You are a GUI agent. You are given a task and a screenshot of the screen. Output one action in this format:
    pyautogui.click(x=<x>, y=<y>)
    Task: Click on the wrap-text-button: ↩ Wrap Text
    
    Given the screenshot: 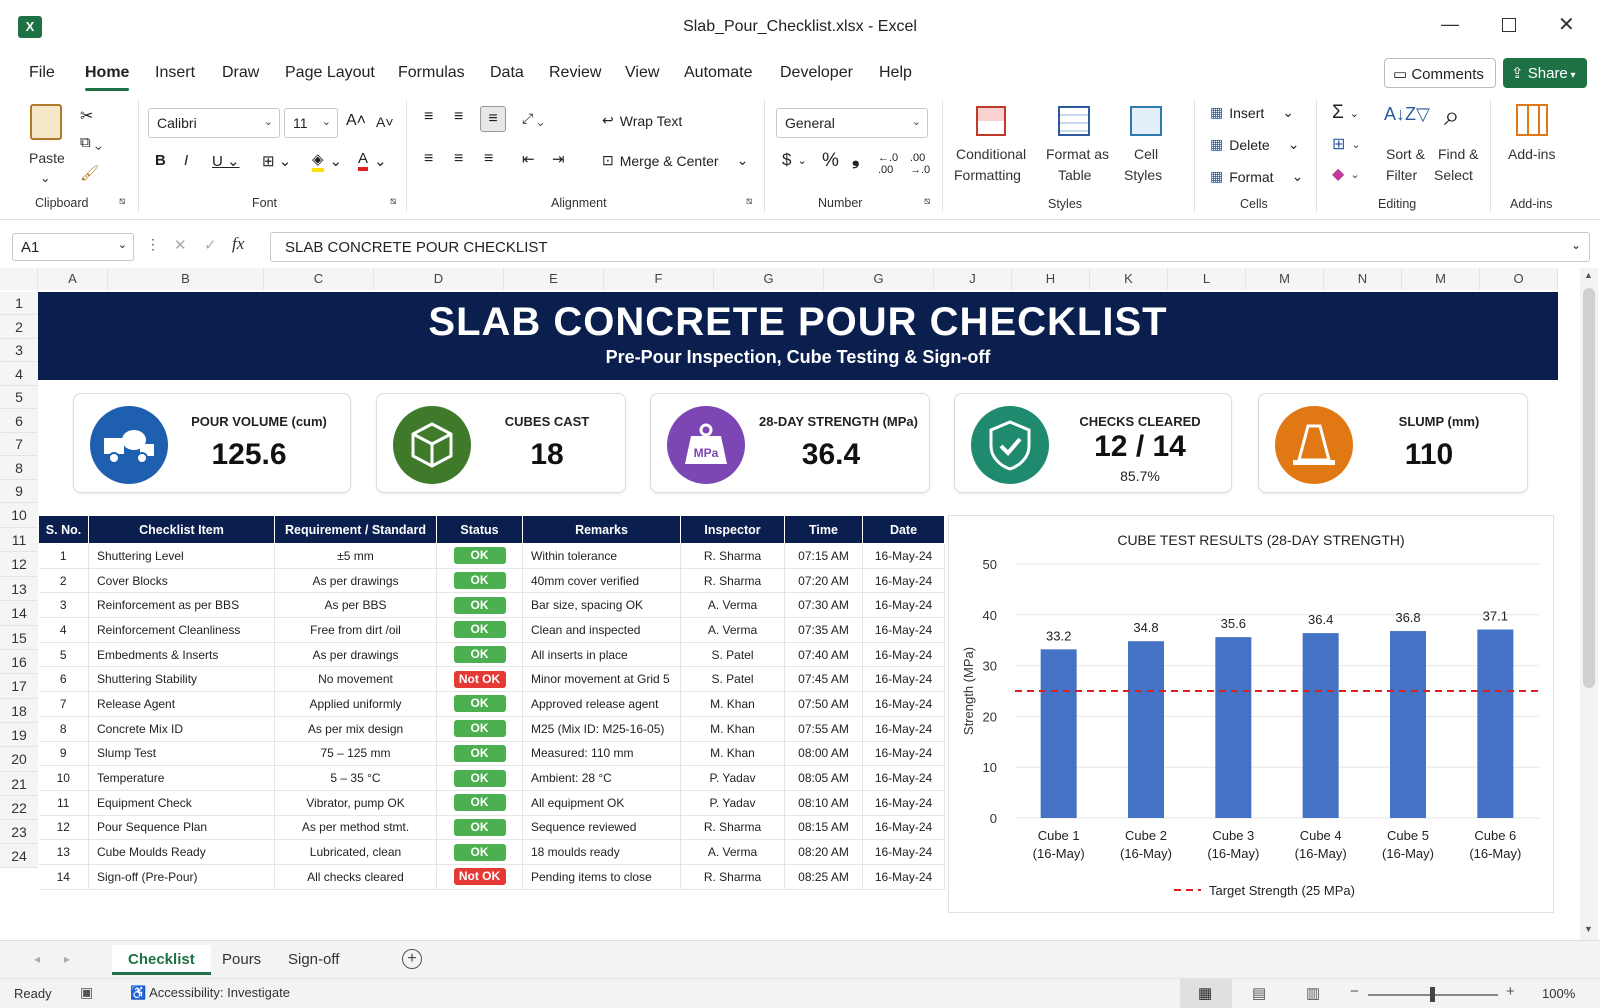 What is the action you would take?
    pyautogui.click(x=642, y=120)
    